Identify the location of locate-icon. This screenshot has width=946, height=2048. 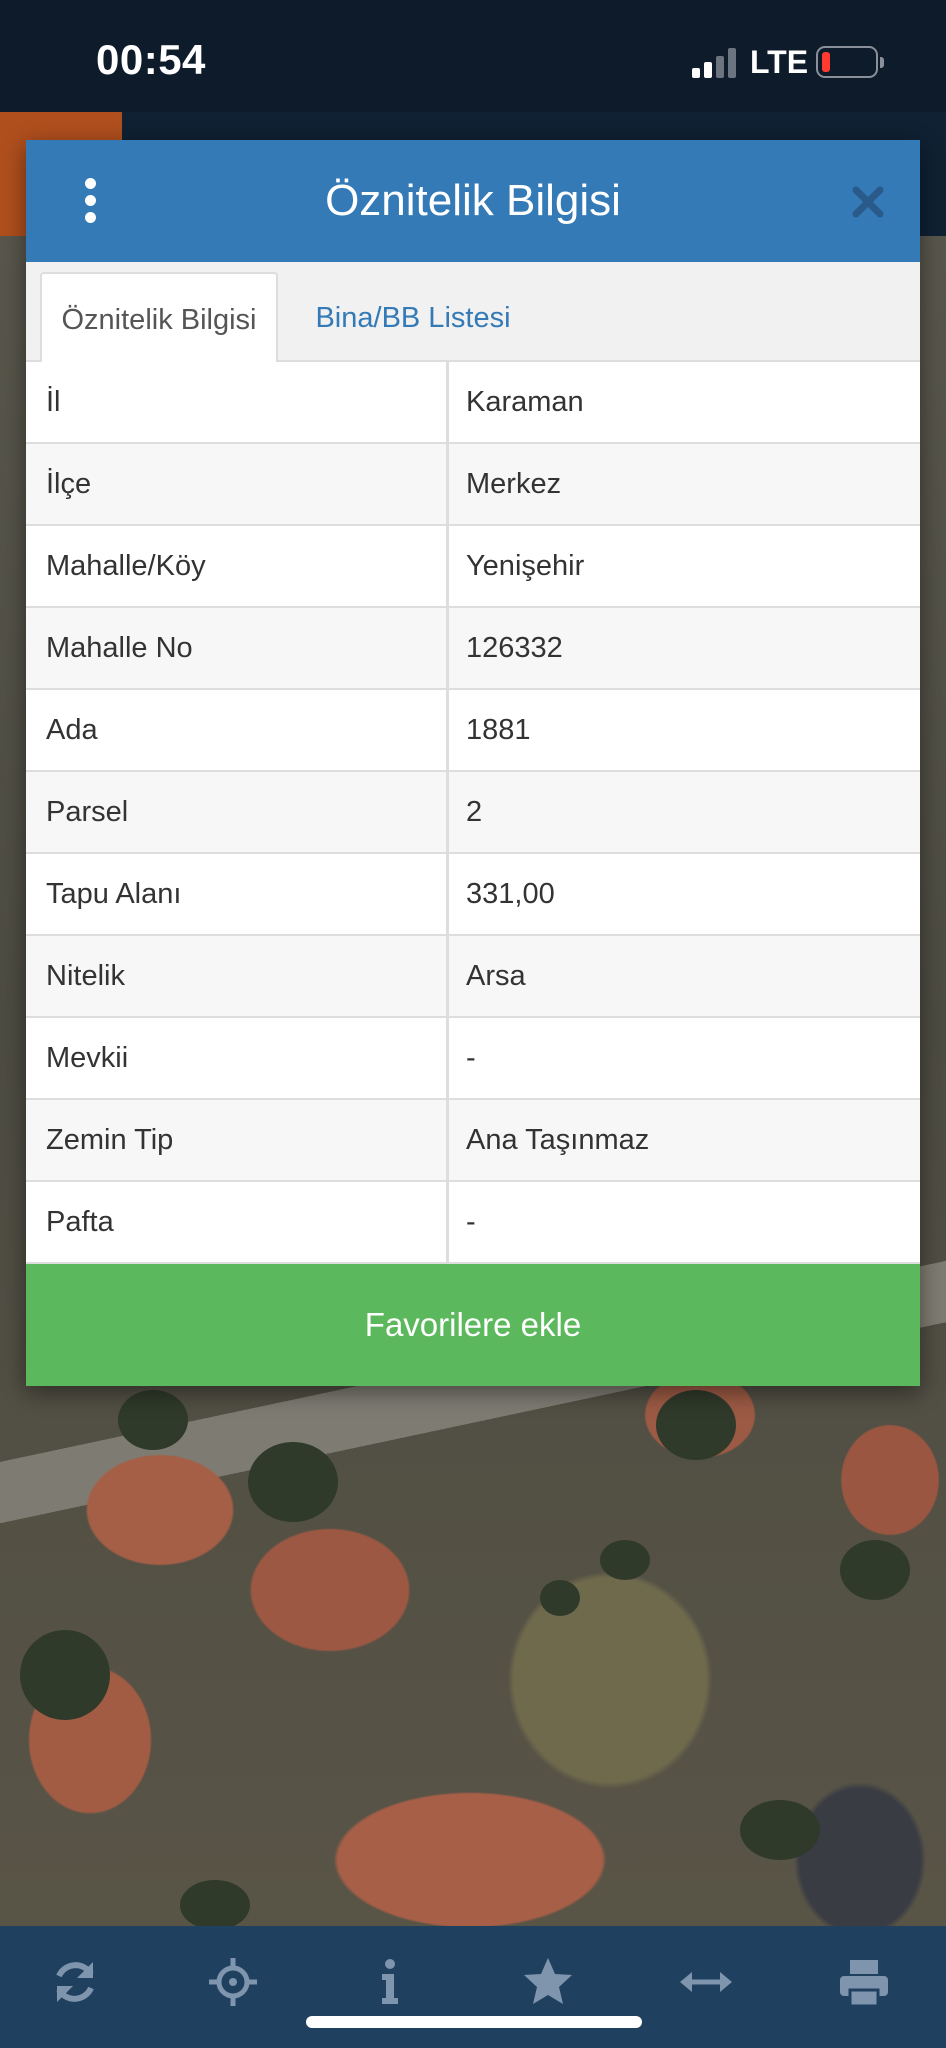
(233, 1982).